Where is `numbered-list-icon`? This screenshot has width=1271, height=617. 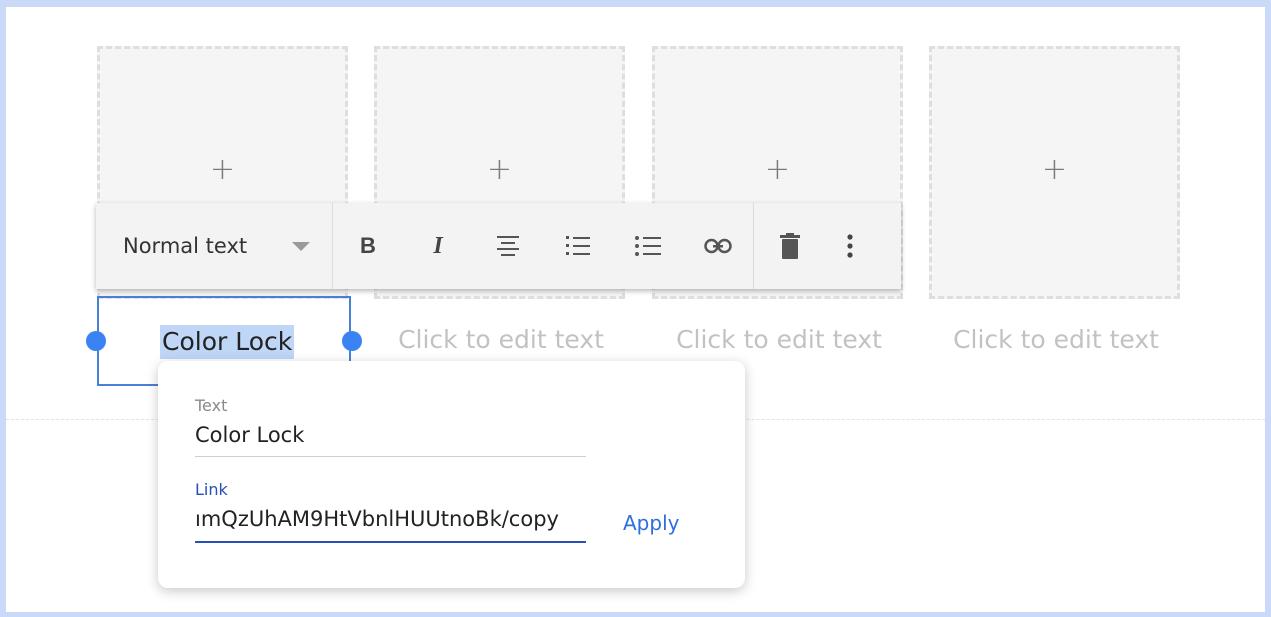 numbered-list-icon is located at coordinates (578, 245).